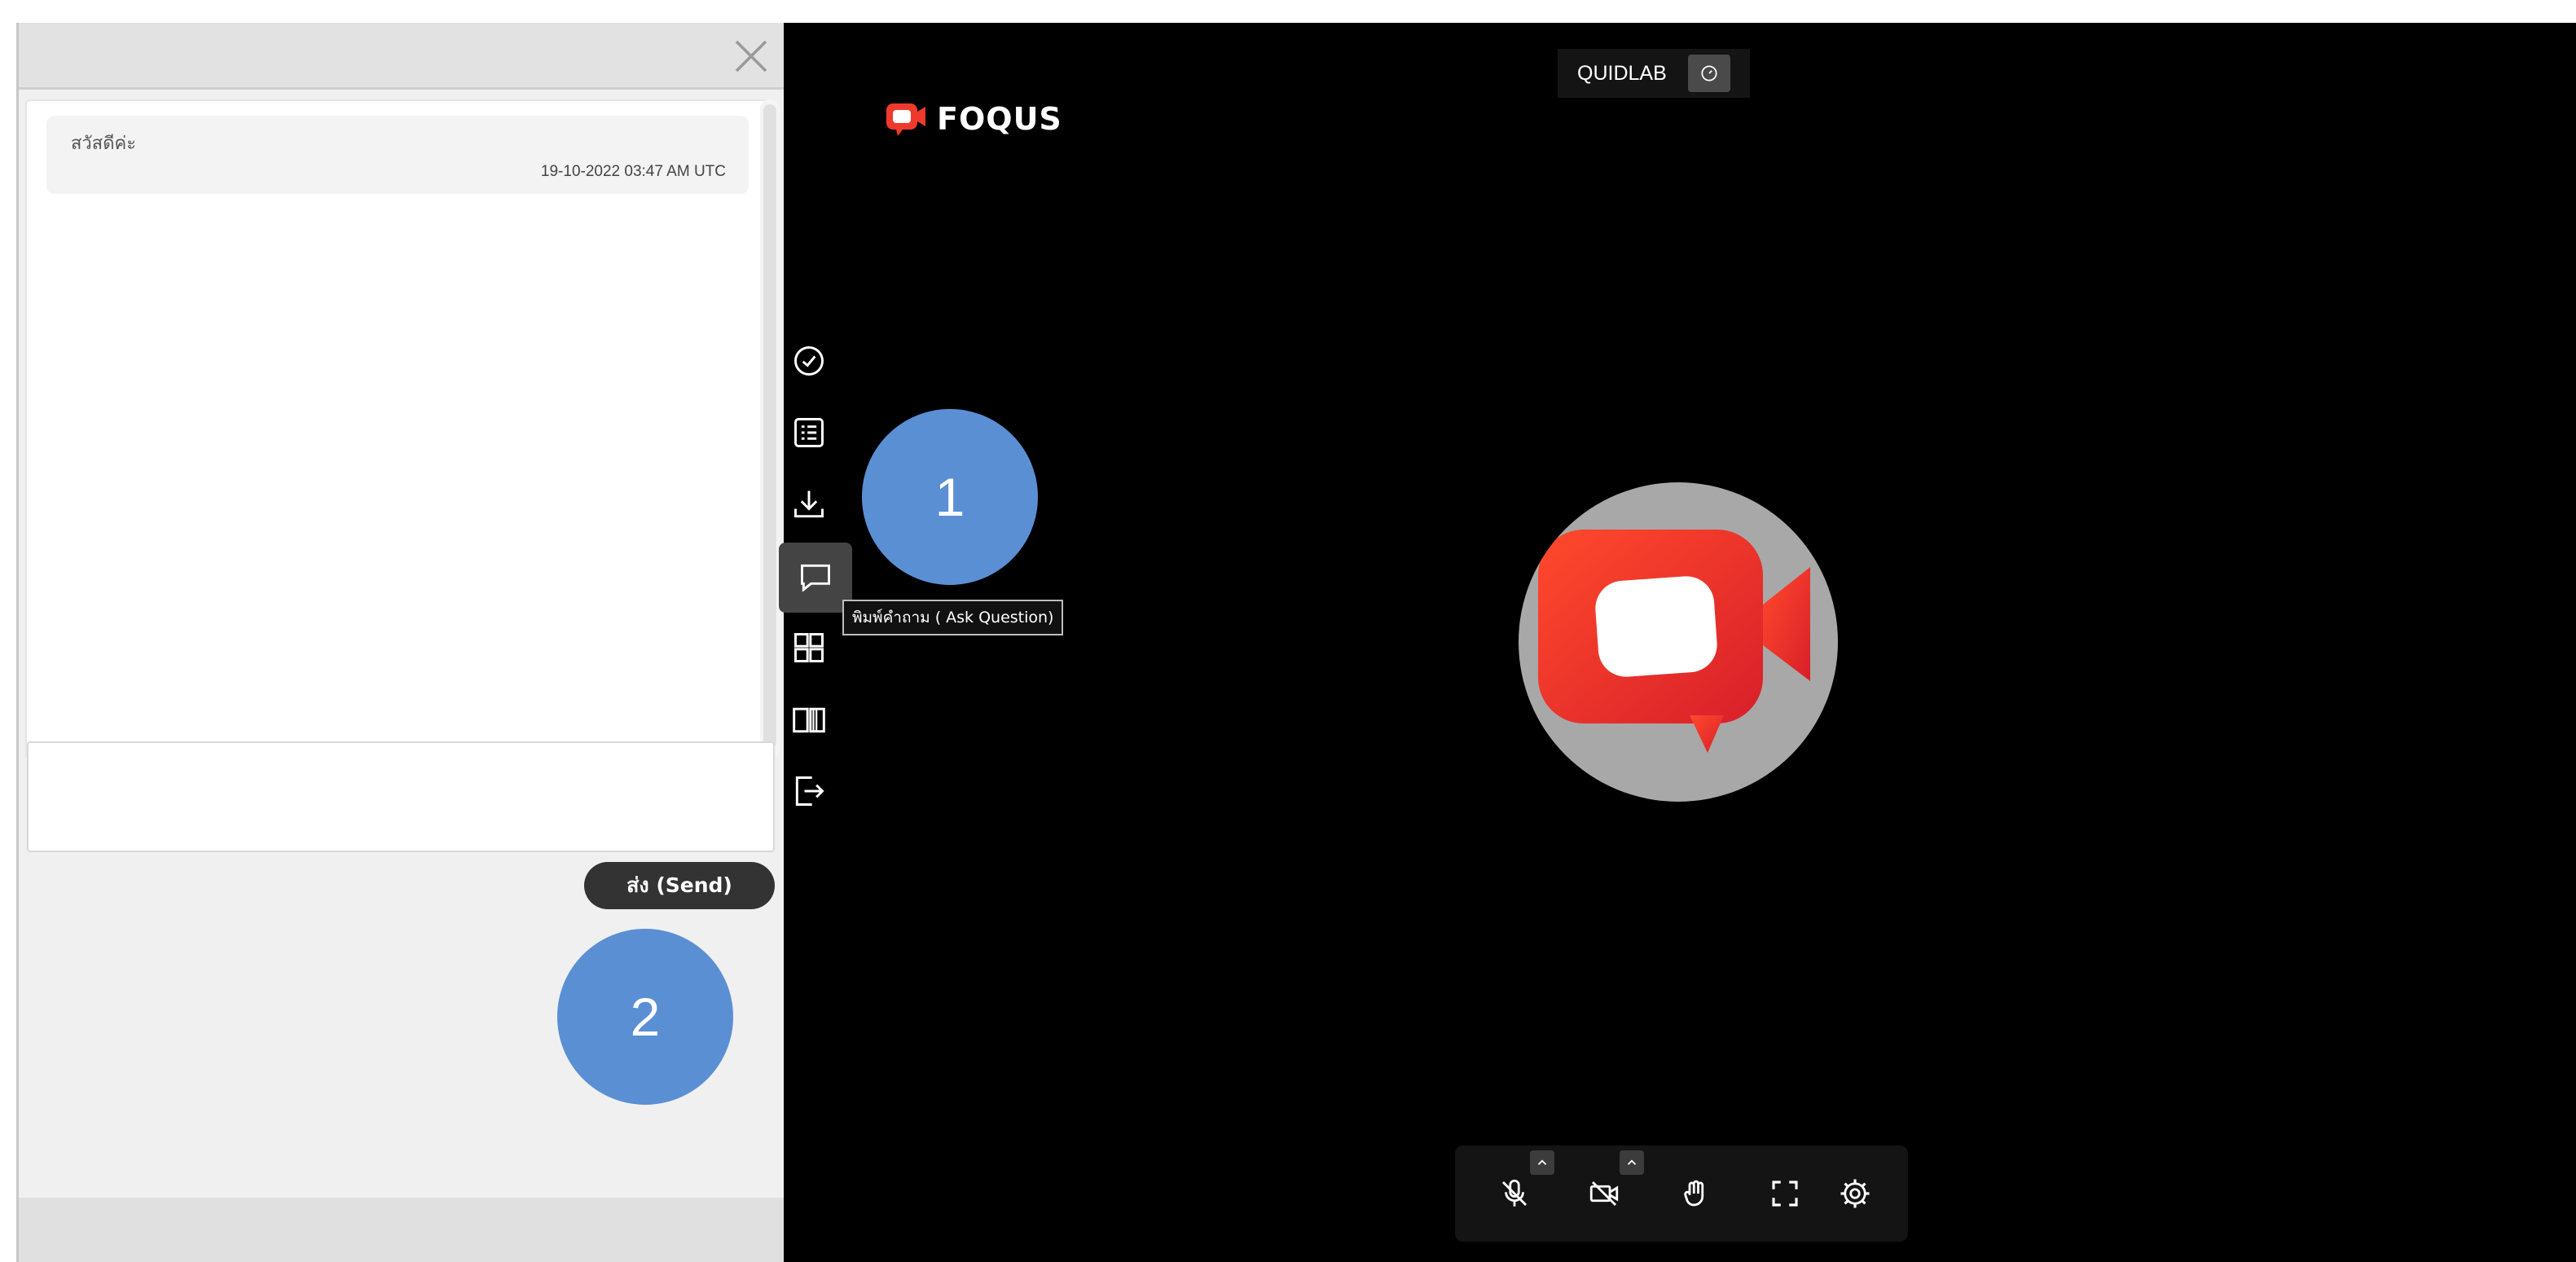  I want to click on grid-icon, so click(809, 647).